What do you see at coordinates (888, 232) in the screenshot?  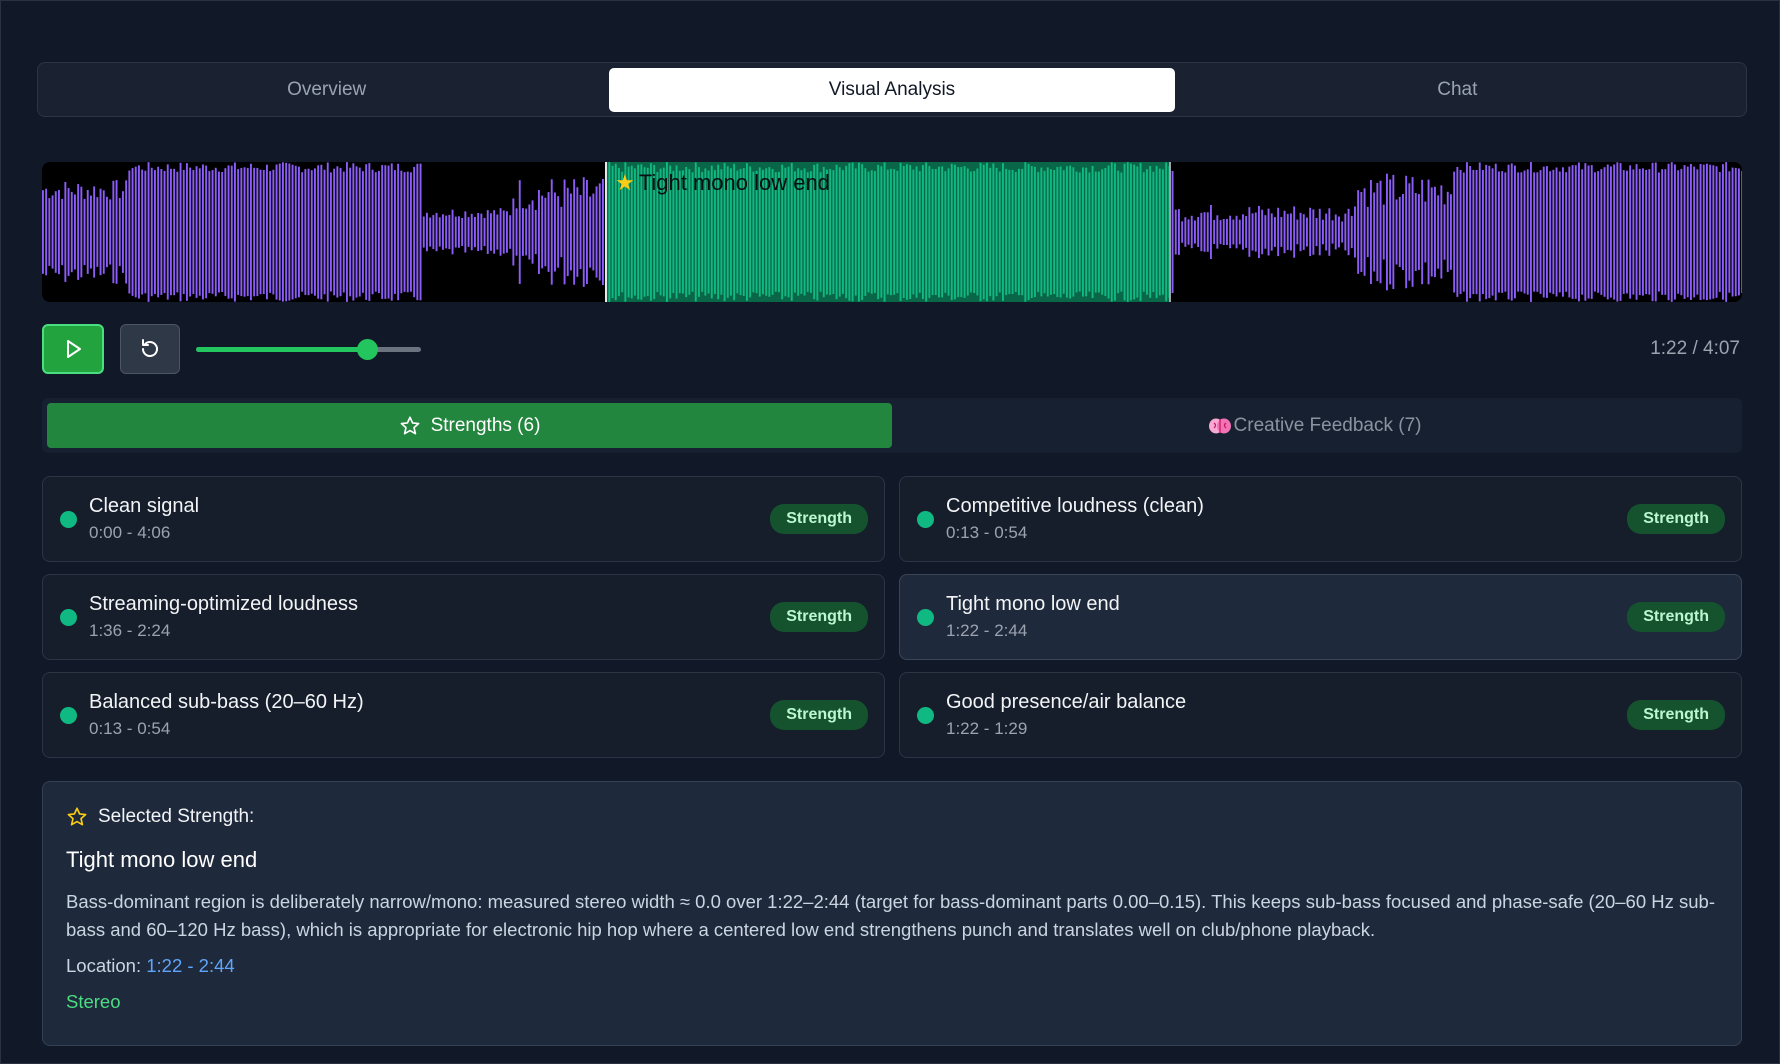 I see `waveform-region-selected: ★ Tight mono low end` at bounding box center [888, 232].